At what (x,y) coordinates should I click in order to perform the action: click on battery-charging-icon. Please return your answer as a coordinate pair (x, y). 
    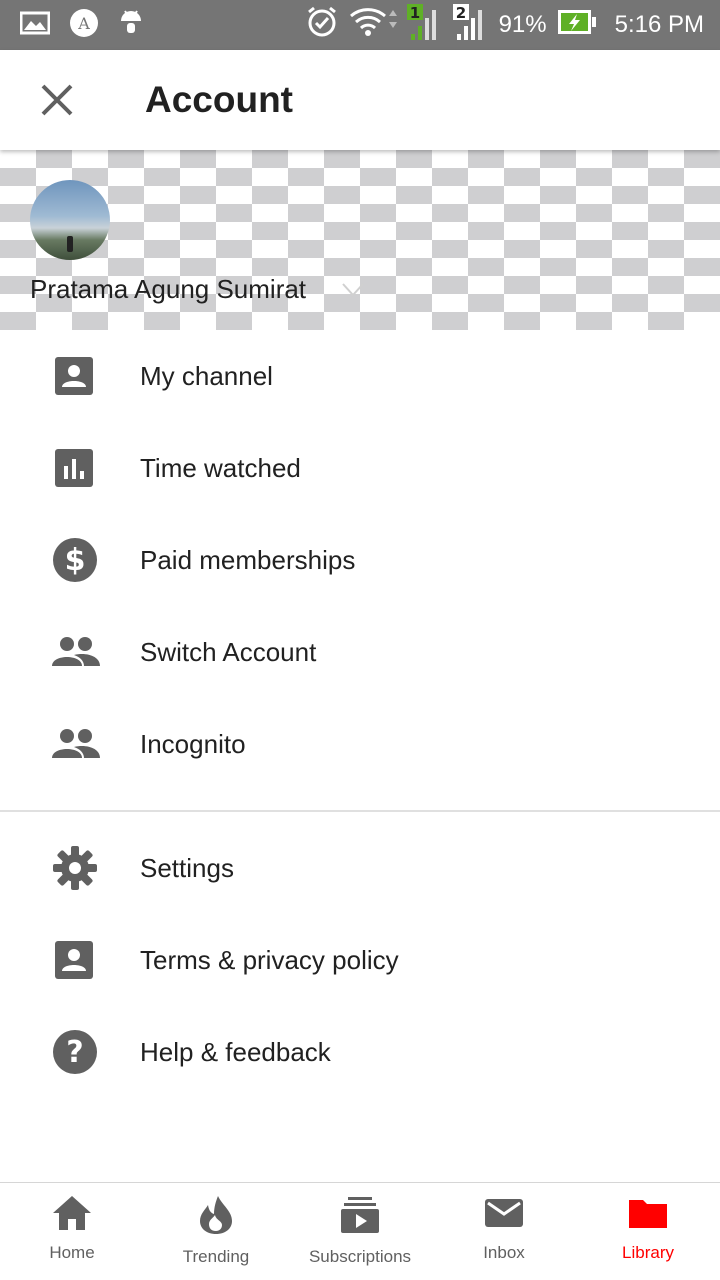
    Looking at the image, I should click on (577, 25).